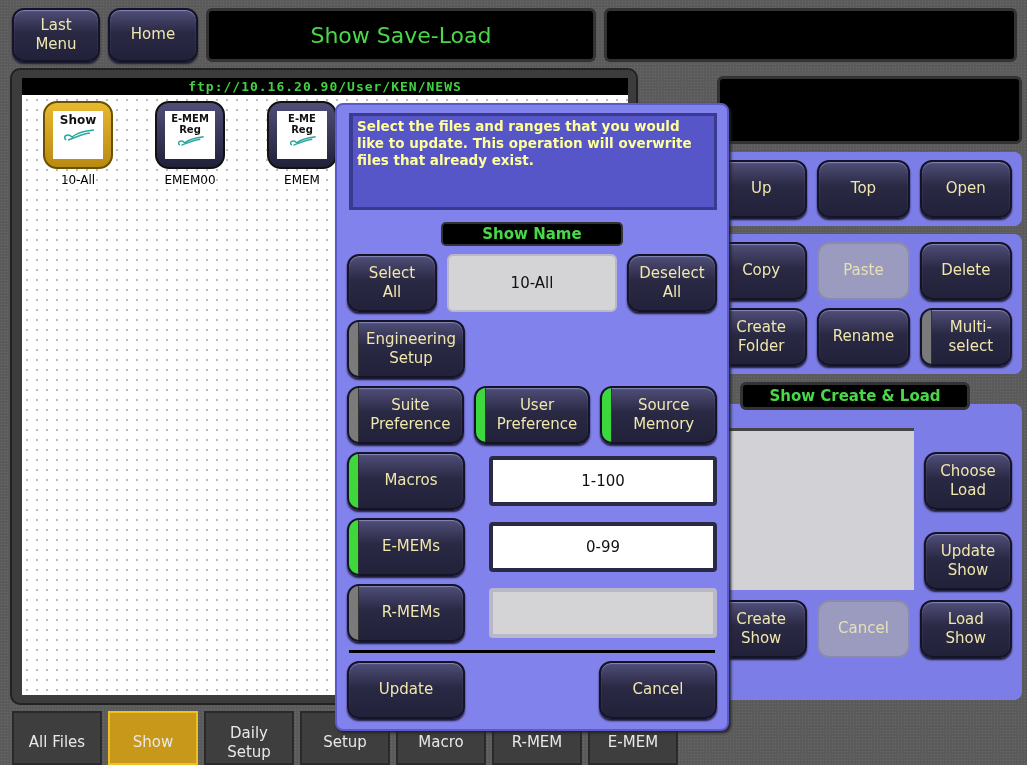 The height and width of the screenshot is (765, 1027). What do you see at coordinates (405, 415) in the screenshot?
I see `toggle-button: Suite Preference` at bounding box center [405, 415].